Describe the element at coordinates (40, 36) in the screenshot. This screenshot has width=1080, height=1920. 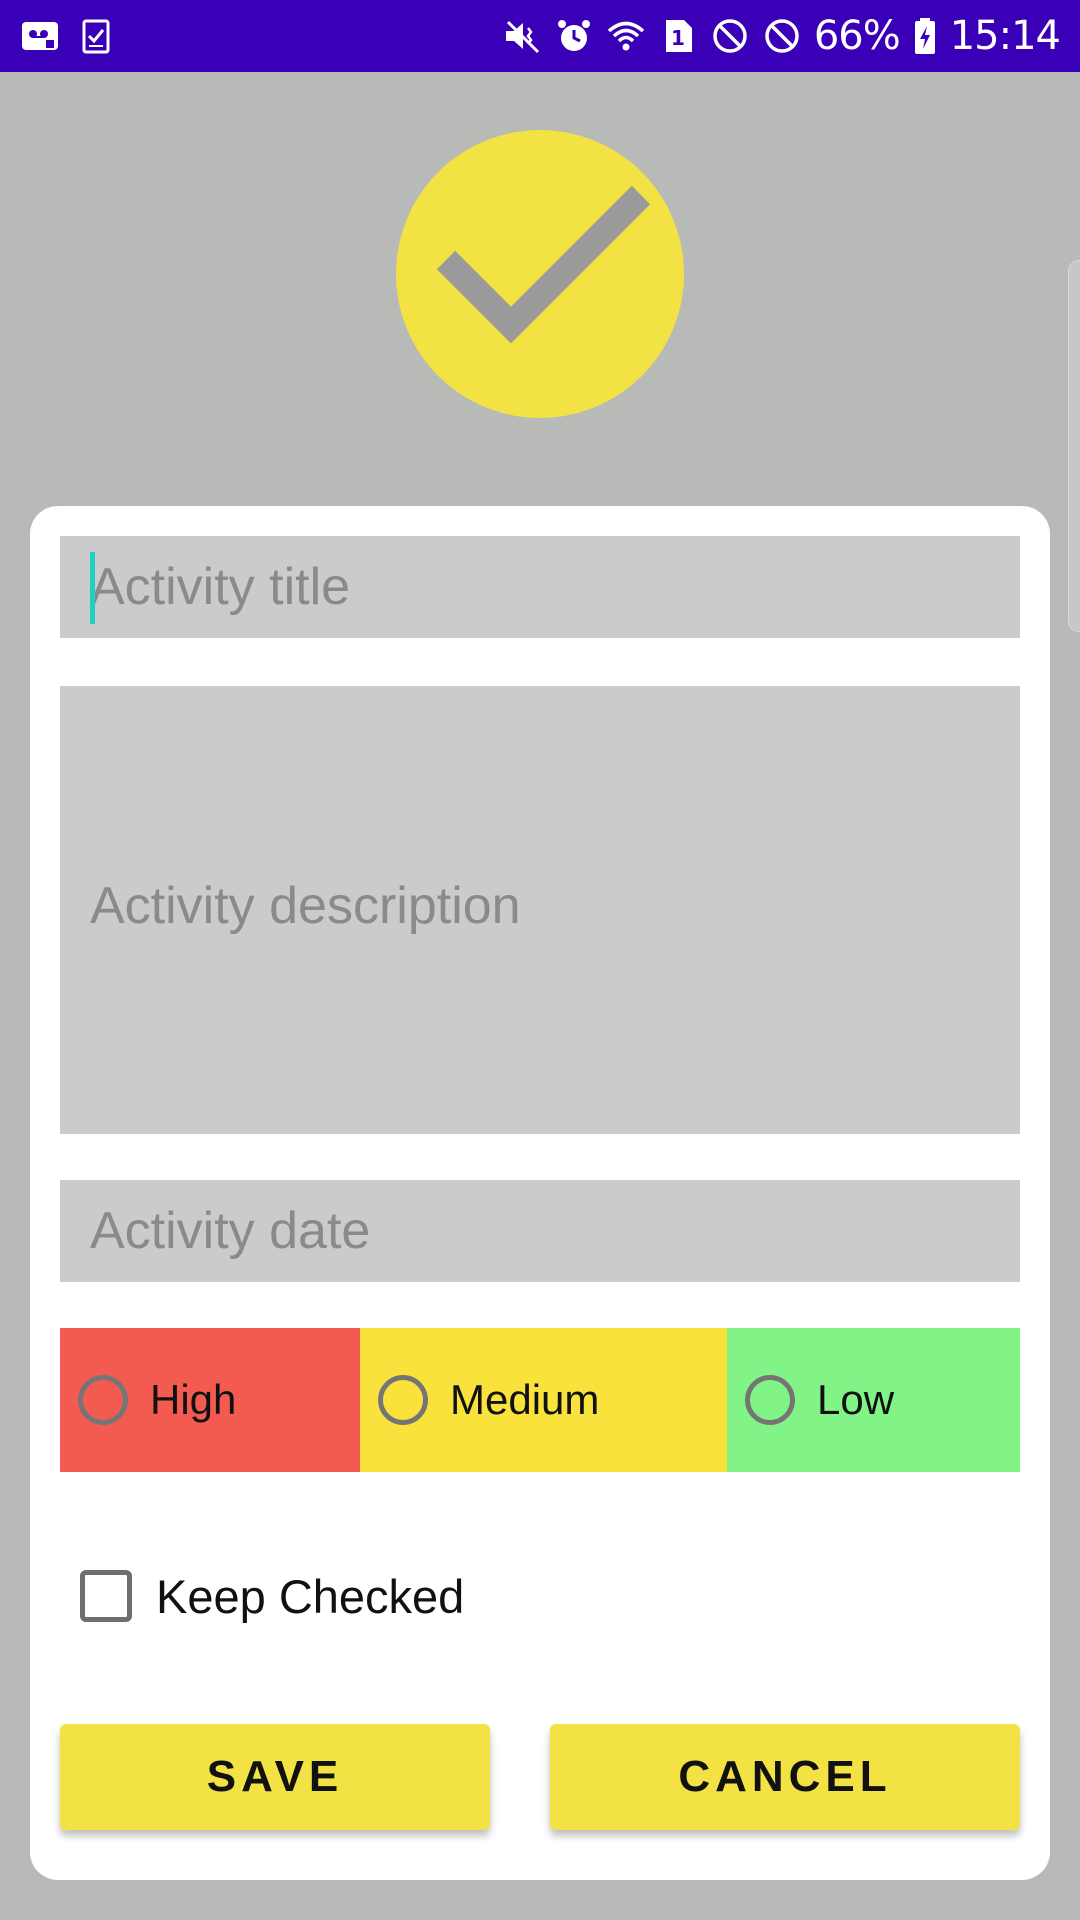
I see `voicemail-icon` at that location.